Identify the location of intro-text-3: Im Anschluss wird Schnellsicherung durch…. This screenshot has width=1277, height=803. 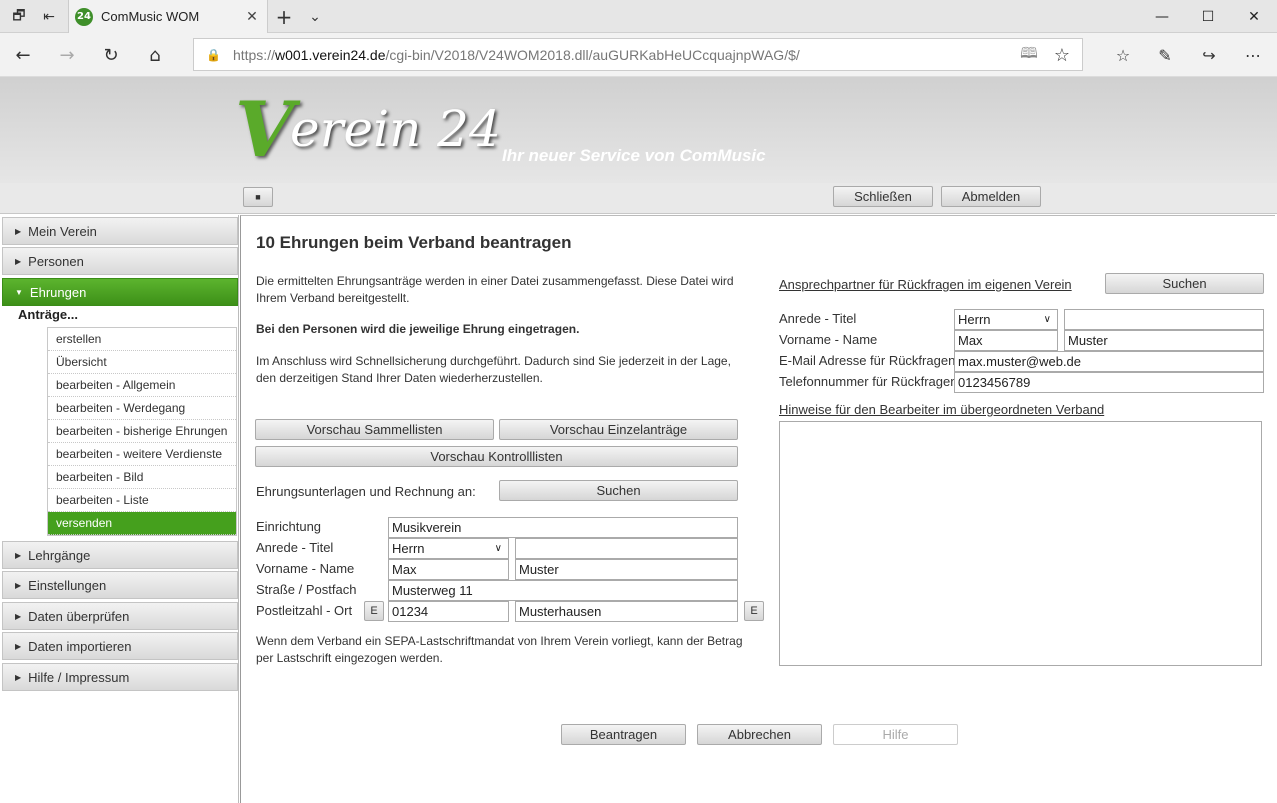
(493, 369).